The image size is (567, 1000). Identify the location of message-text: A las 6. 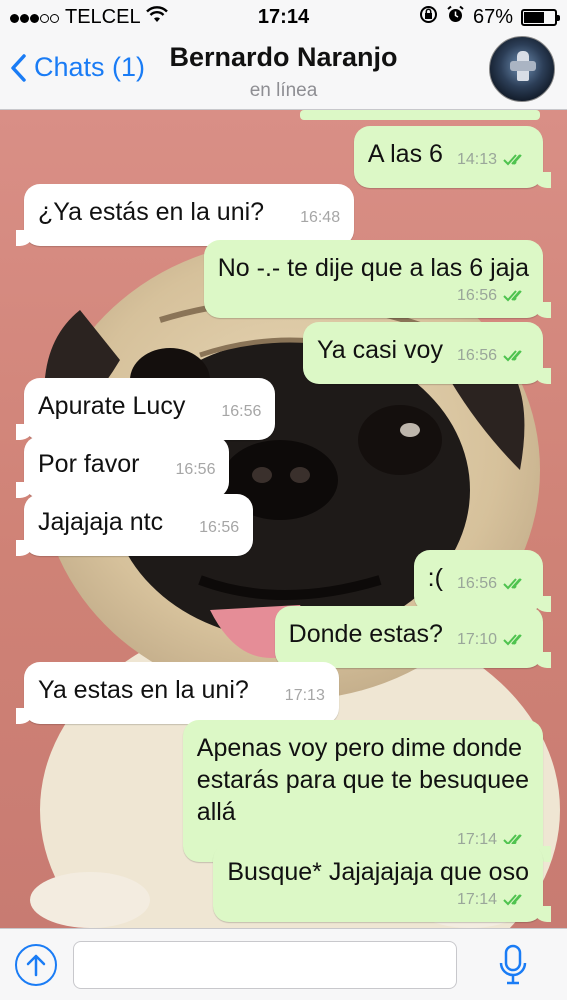
(405, 154).